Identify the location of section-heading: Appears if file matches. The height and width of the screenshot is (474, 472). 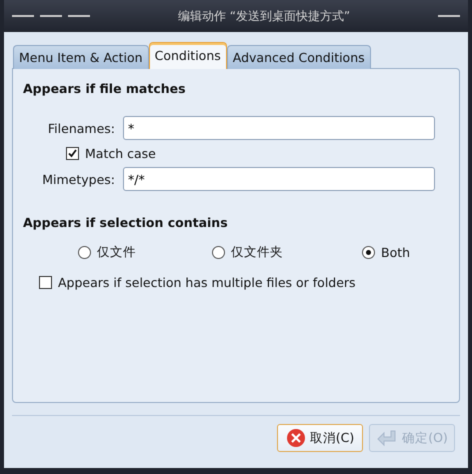
(105, 88).